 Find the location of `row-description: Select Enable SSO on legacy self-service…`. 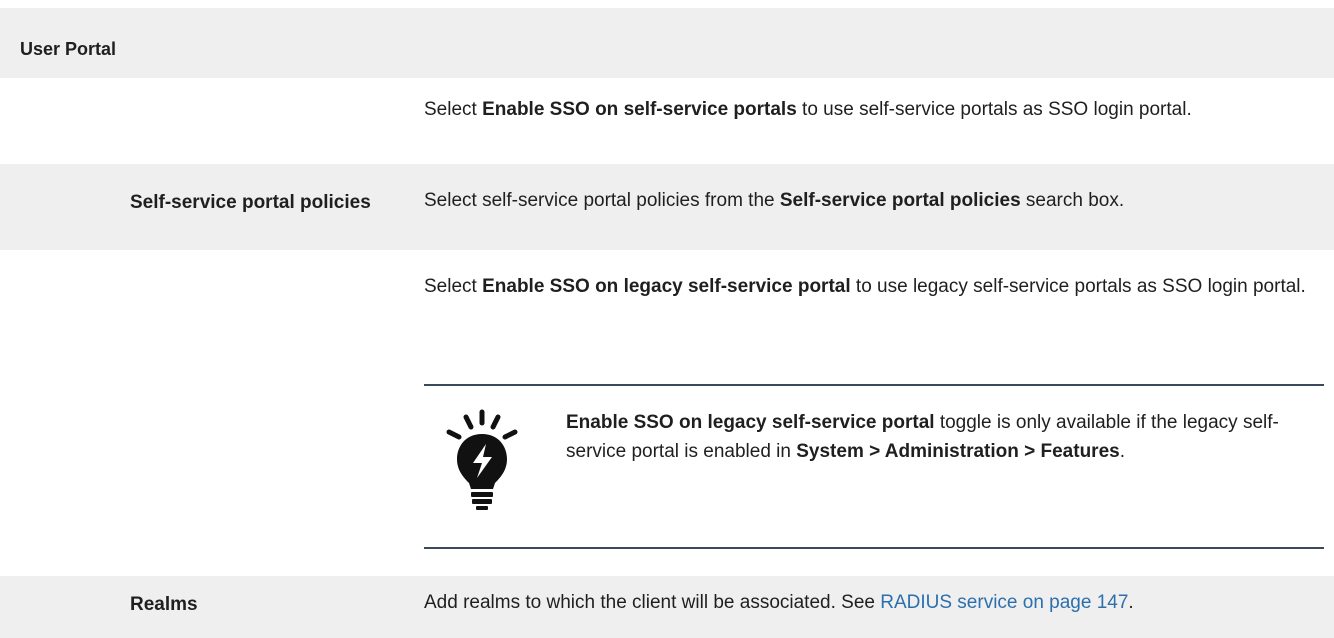

row-description: Select Enable SSO on legacy self-service… is located at coordinates (869, 286).